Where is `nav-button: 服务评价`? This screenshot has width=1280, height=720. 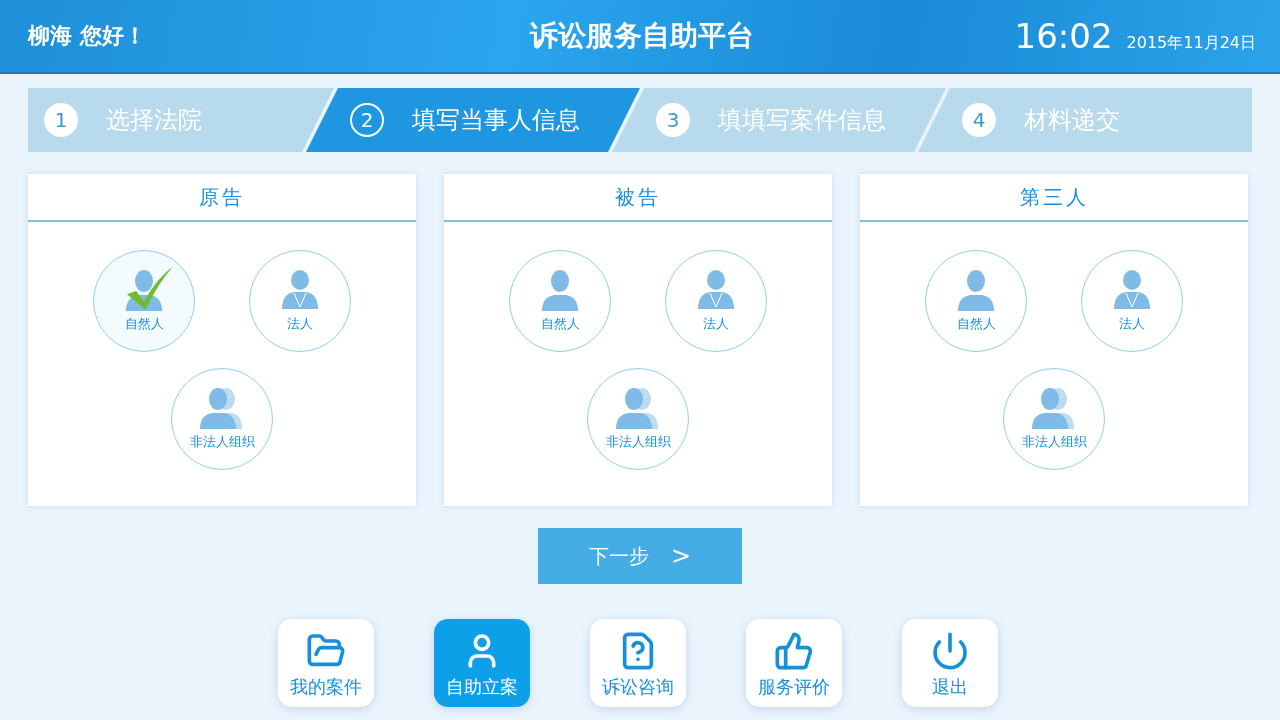 nav-button: 服务评价 is located at coordinates (794, 663).